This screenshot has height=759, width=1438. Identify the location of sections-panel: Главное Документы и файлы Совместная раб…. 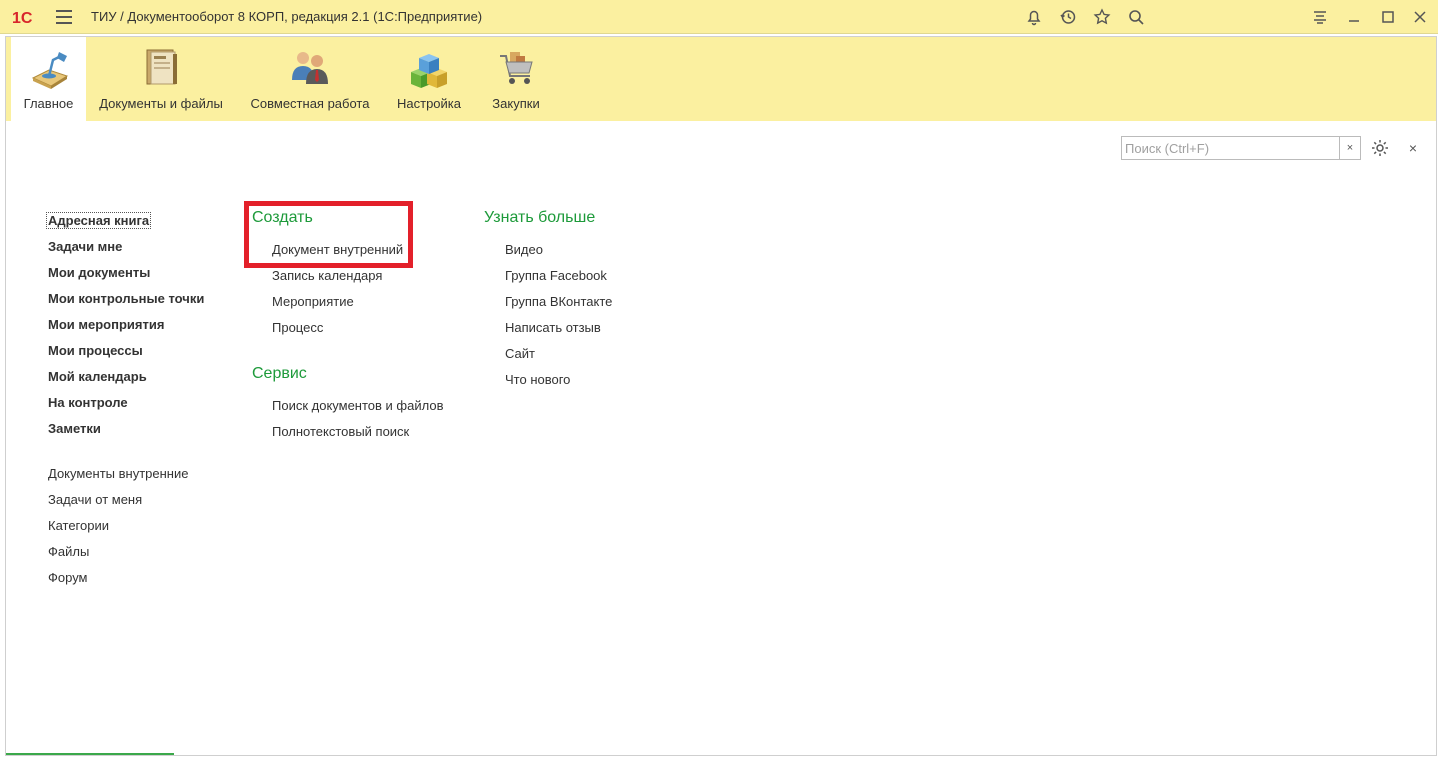
(721, 79).